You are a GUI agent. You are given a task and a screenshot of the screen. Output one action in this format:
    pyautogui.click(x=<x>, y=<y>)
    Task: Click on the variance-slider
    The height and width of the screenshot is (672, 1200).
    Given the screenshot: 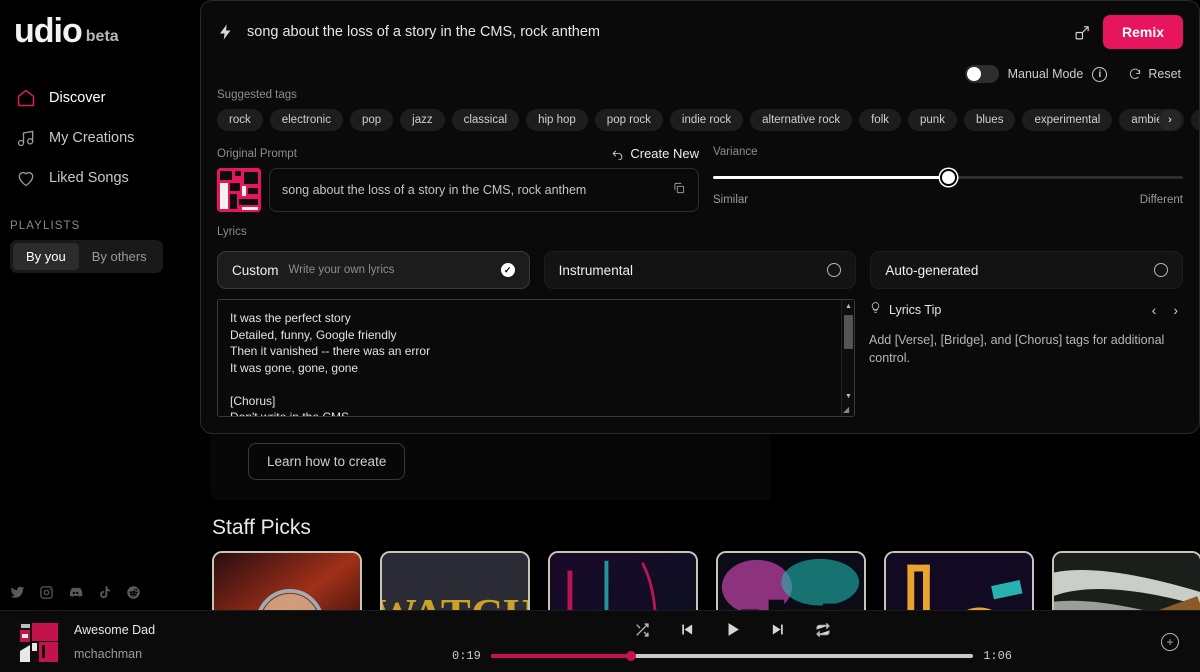 What is the action you would take?
    pyautogui.click(x=948, y=178)
    